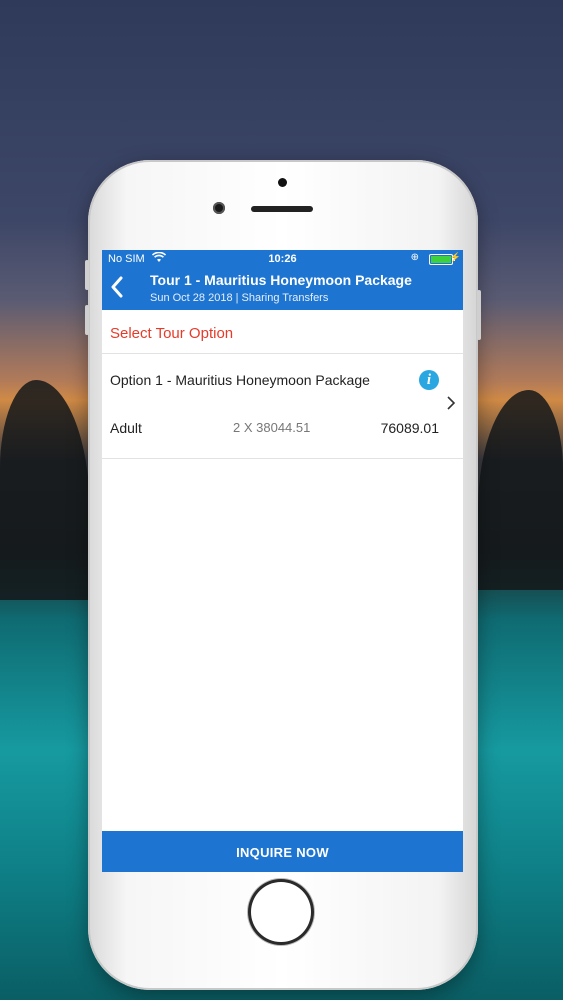 This screenshot has width=563, height=1000. What do you see at coordinates (45, 490) in the screenshot?
I see `palm-silhouette-left` at bounding box center [45, 490].